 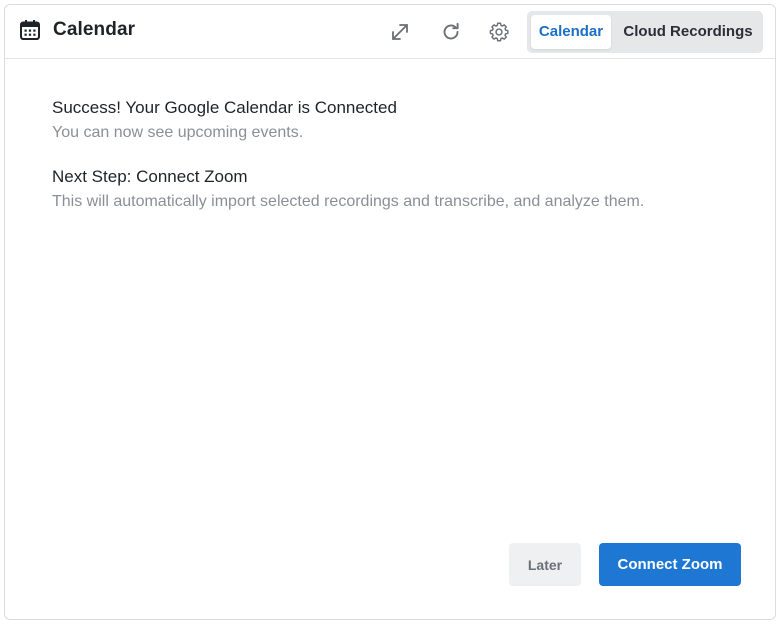 I want to click on refresh-icon, so click(x=451, y=32).